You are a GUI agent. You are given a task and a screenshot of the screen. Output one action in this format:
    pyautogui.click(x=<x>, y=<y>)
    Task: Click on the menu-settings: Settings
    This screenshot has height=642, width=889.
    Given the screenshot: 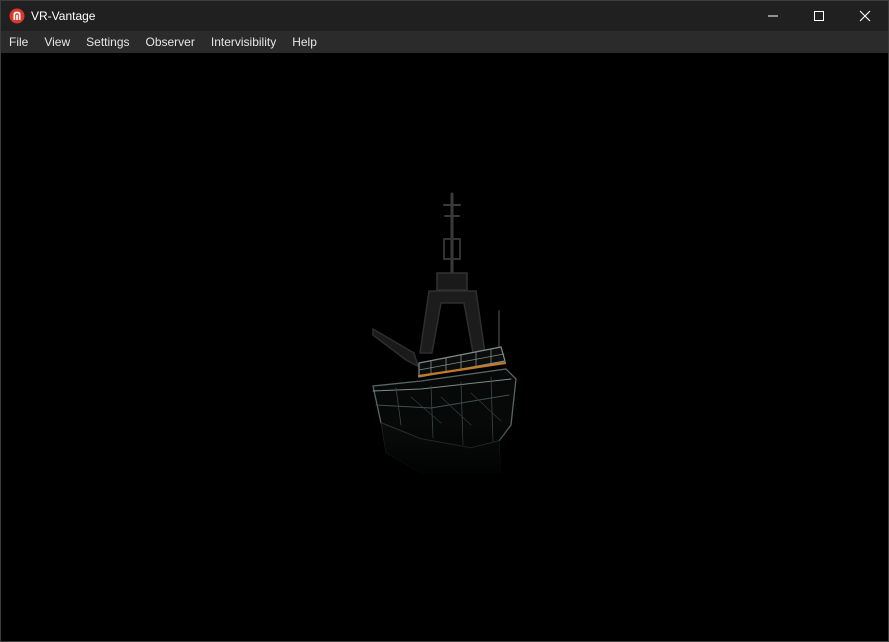 What is the action you would take?
    pyautogui.click(x=107, y=42)
    